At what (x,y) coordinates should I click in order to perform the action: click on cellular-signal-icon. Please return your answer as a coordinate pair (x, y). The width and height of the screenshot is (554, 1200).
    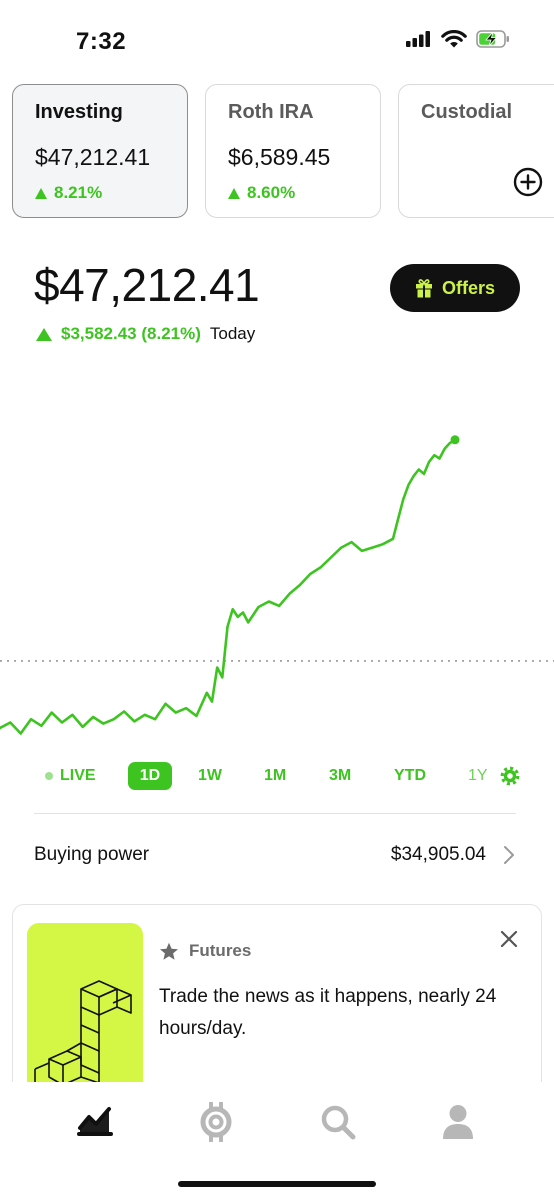
    Looking at the image, I should click on (418, 39).